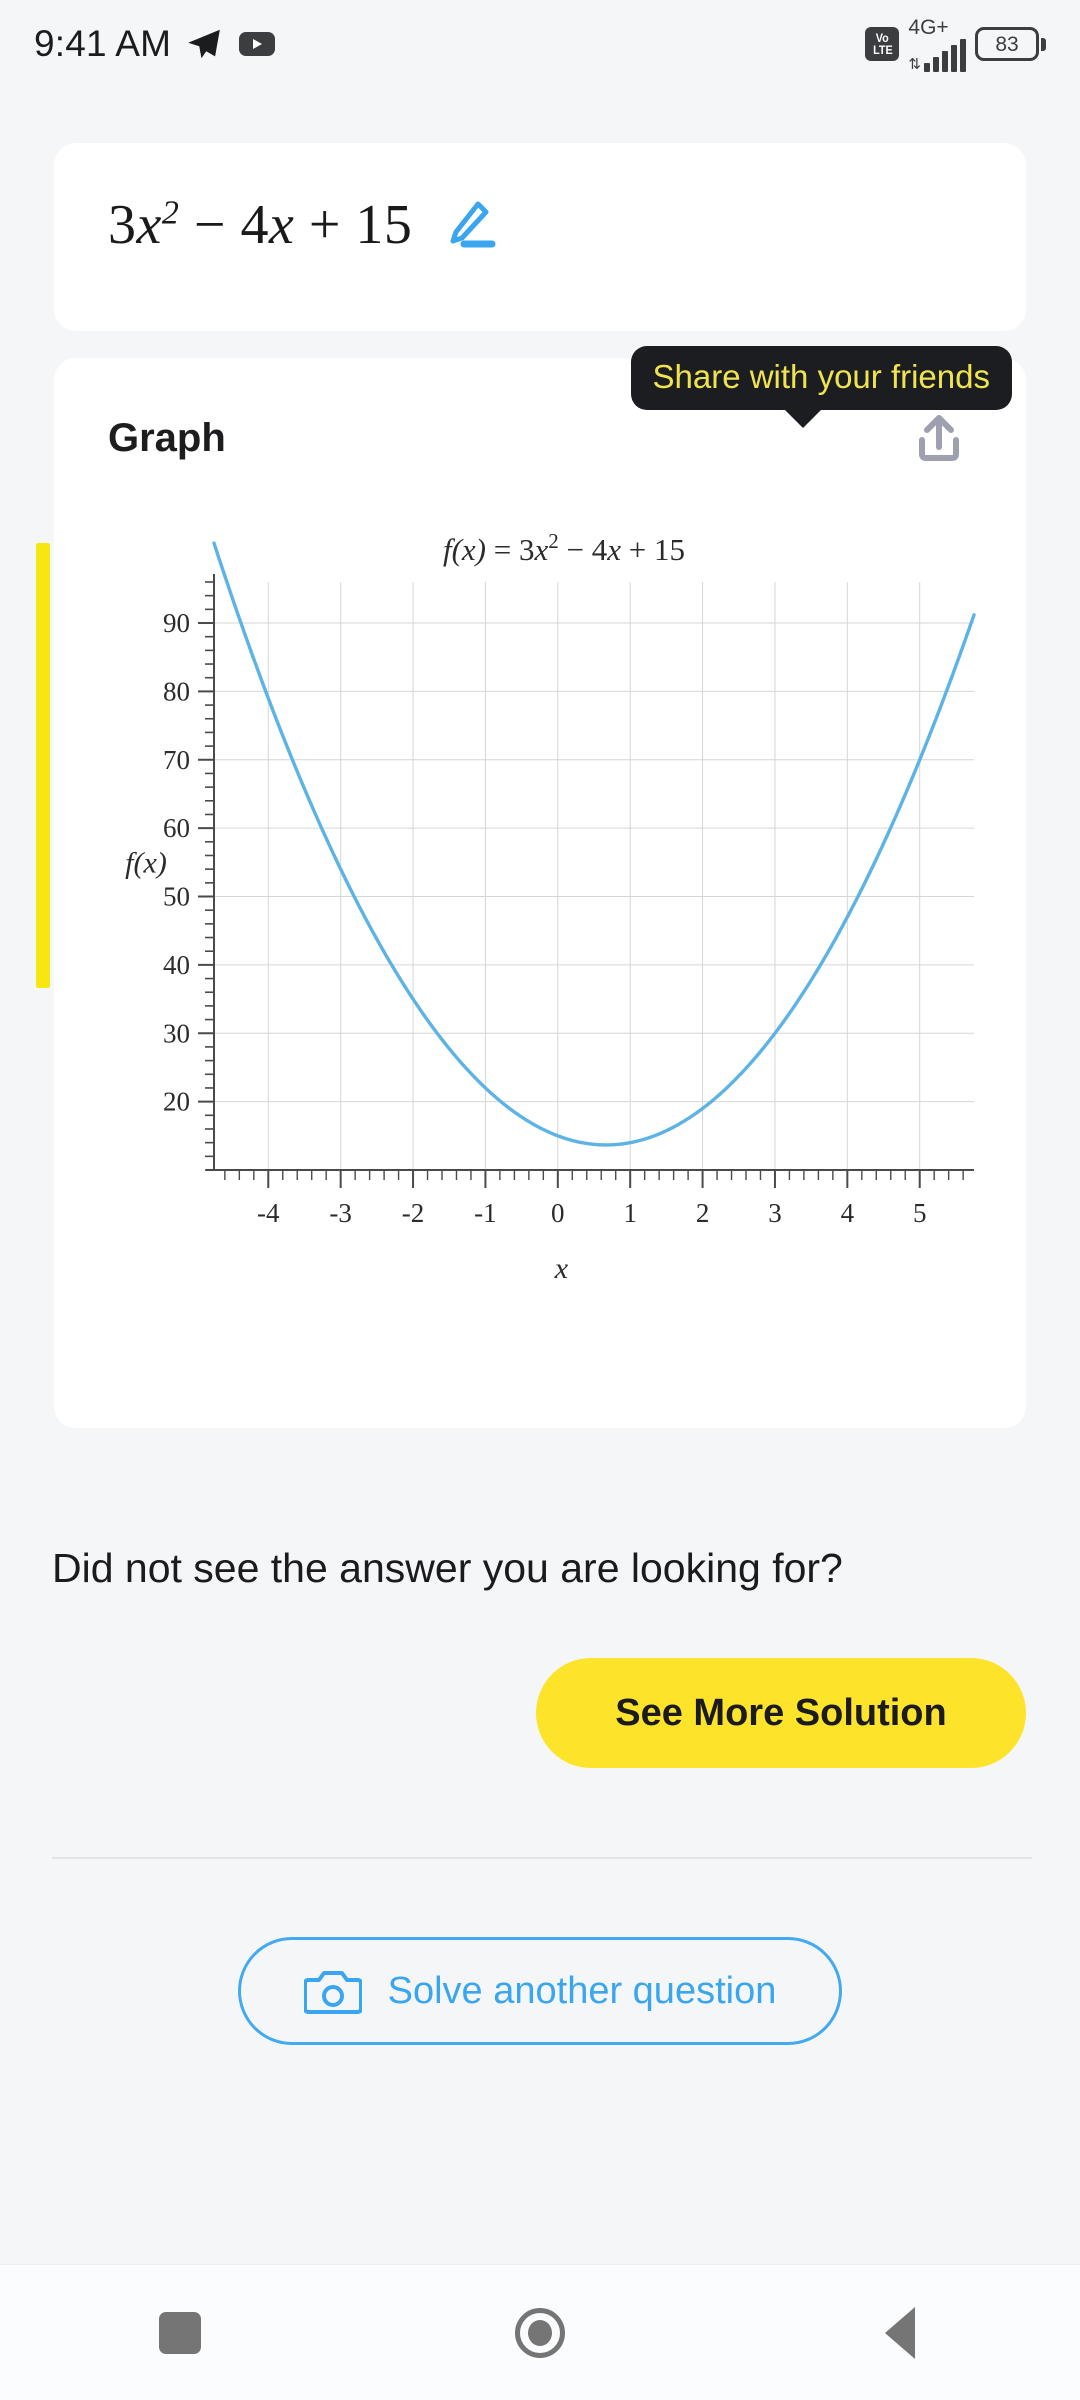 This screenshot has width=1080, height=2400. What do you see at coordinates (146, 862) in the screenshot?
I see `y-axis-label: f(x)` at bounding box center [146, 862].